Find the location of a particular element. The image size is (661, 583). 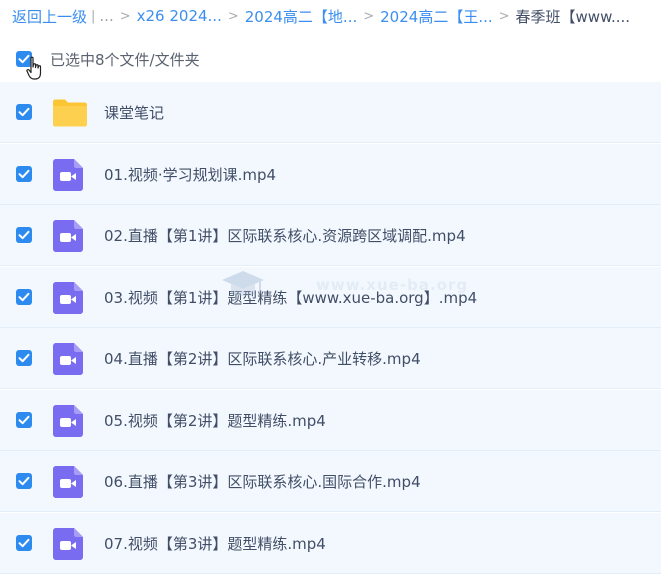

selection-count: 已选中8个文件/文件夹 is located at coordinates (125, 60).